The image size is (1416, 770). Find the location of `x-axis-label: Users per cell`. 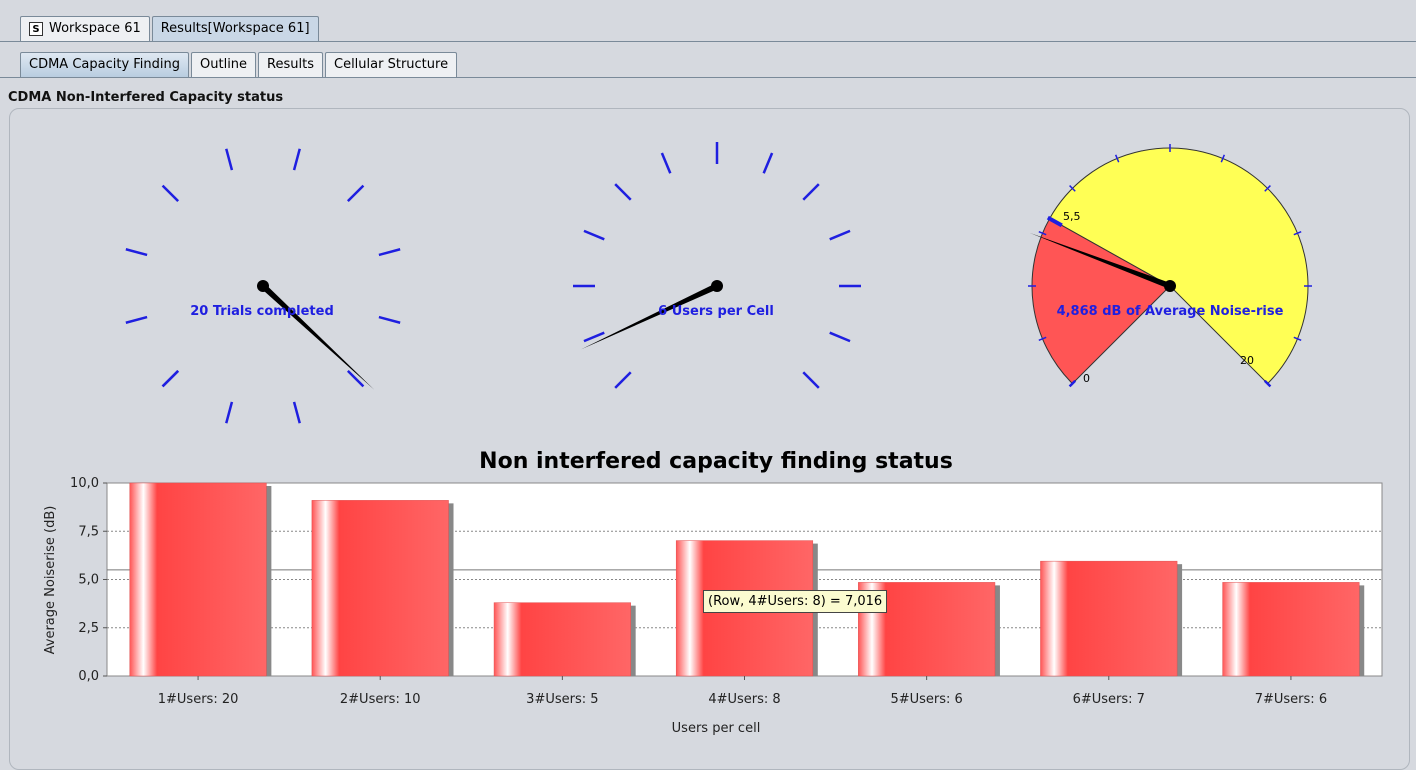

x-axis-label: Users per cell is located at coordinates (716, 728).